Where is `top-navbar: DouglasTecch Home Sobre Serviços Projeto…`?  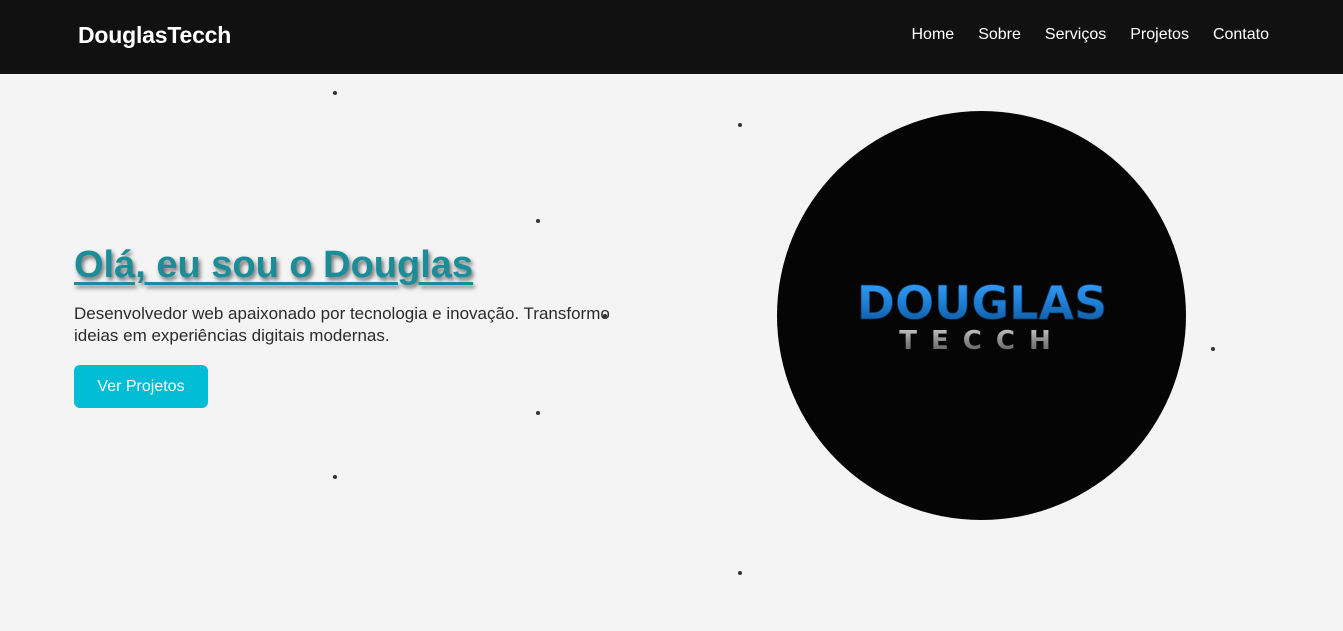
top-navbar: DouglasTecch Home Sobre Serviços Projeto… is located at coordinates (671, 37).